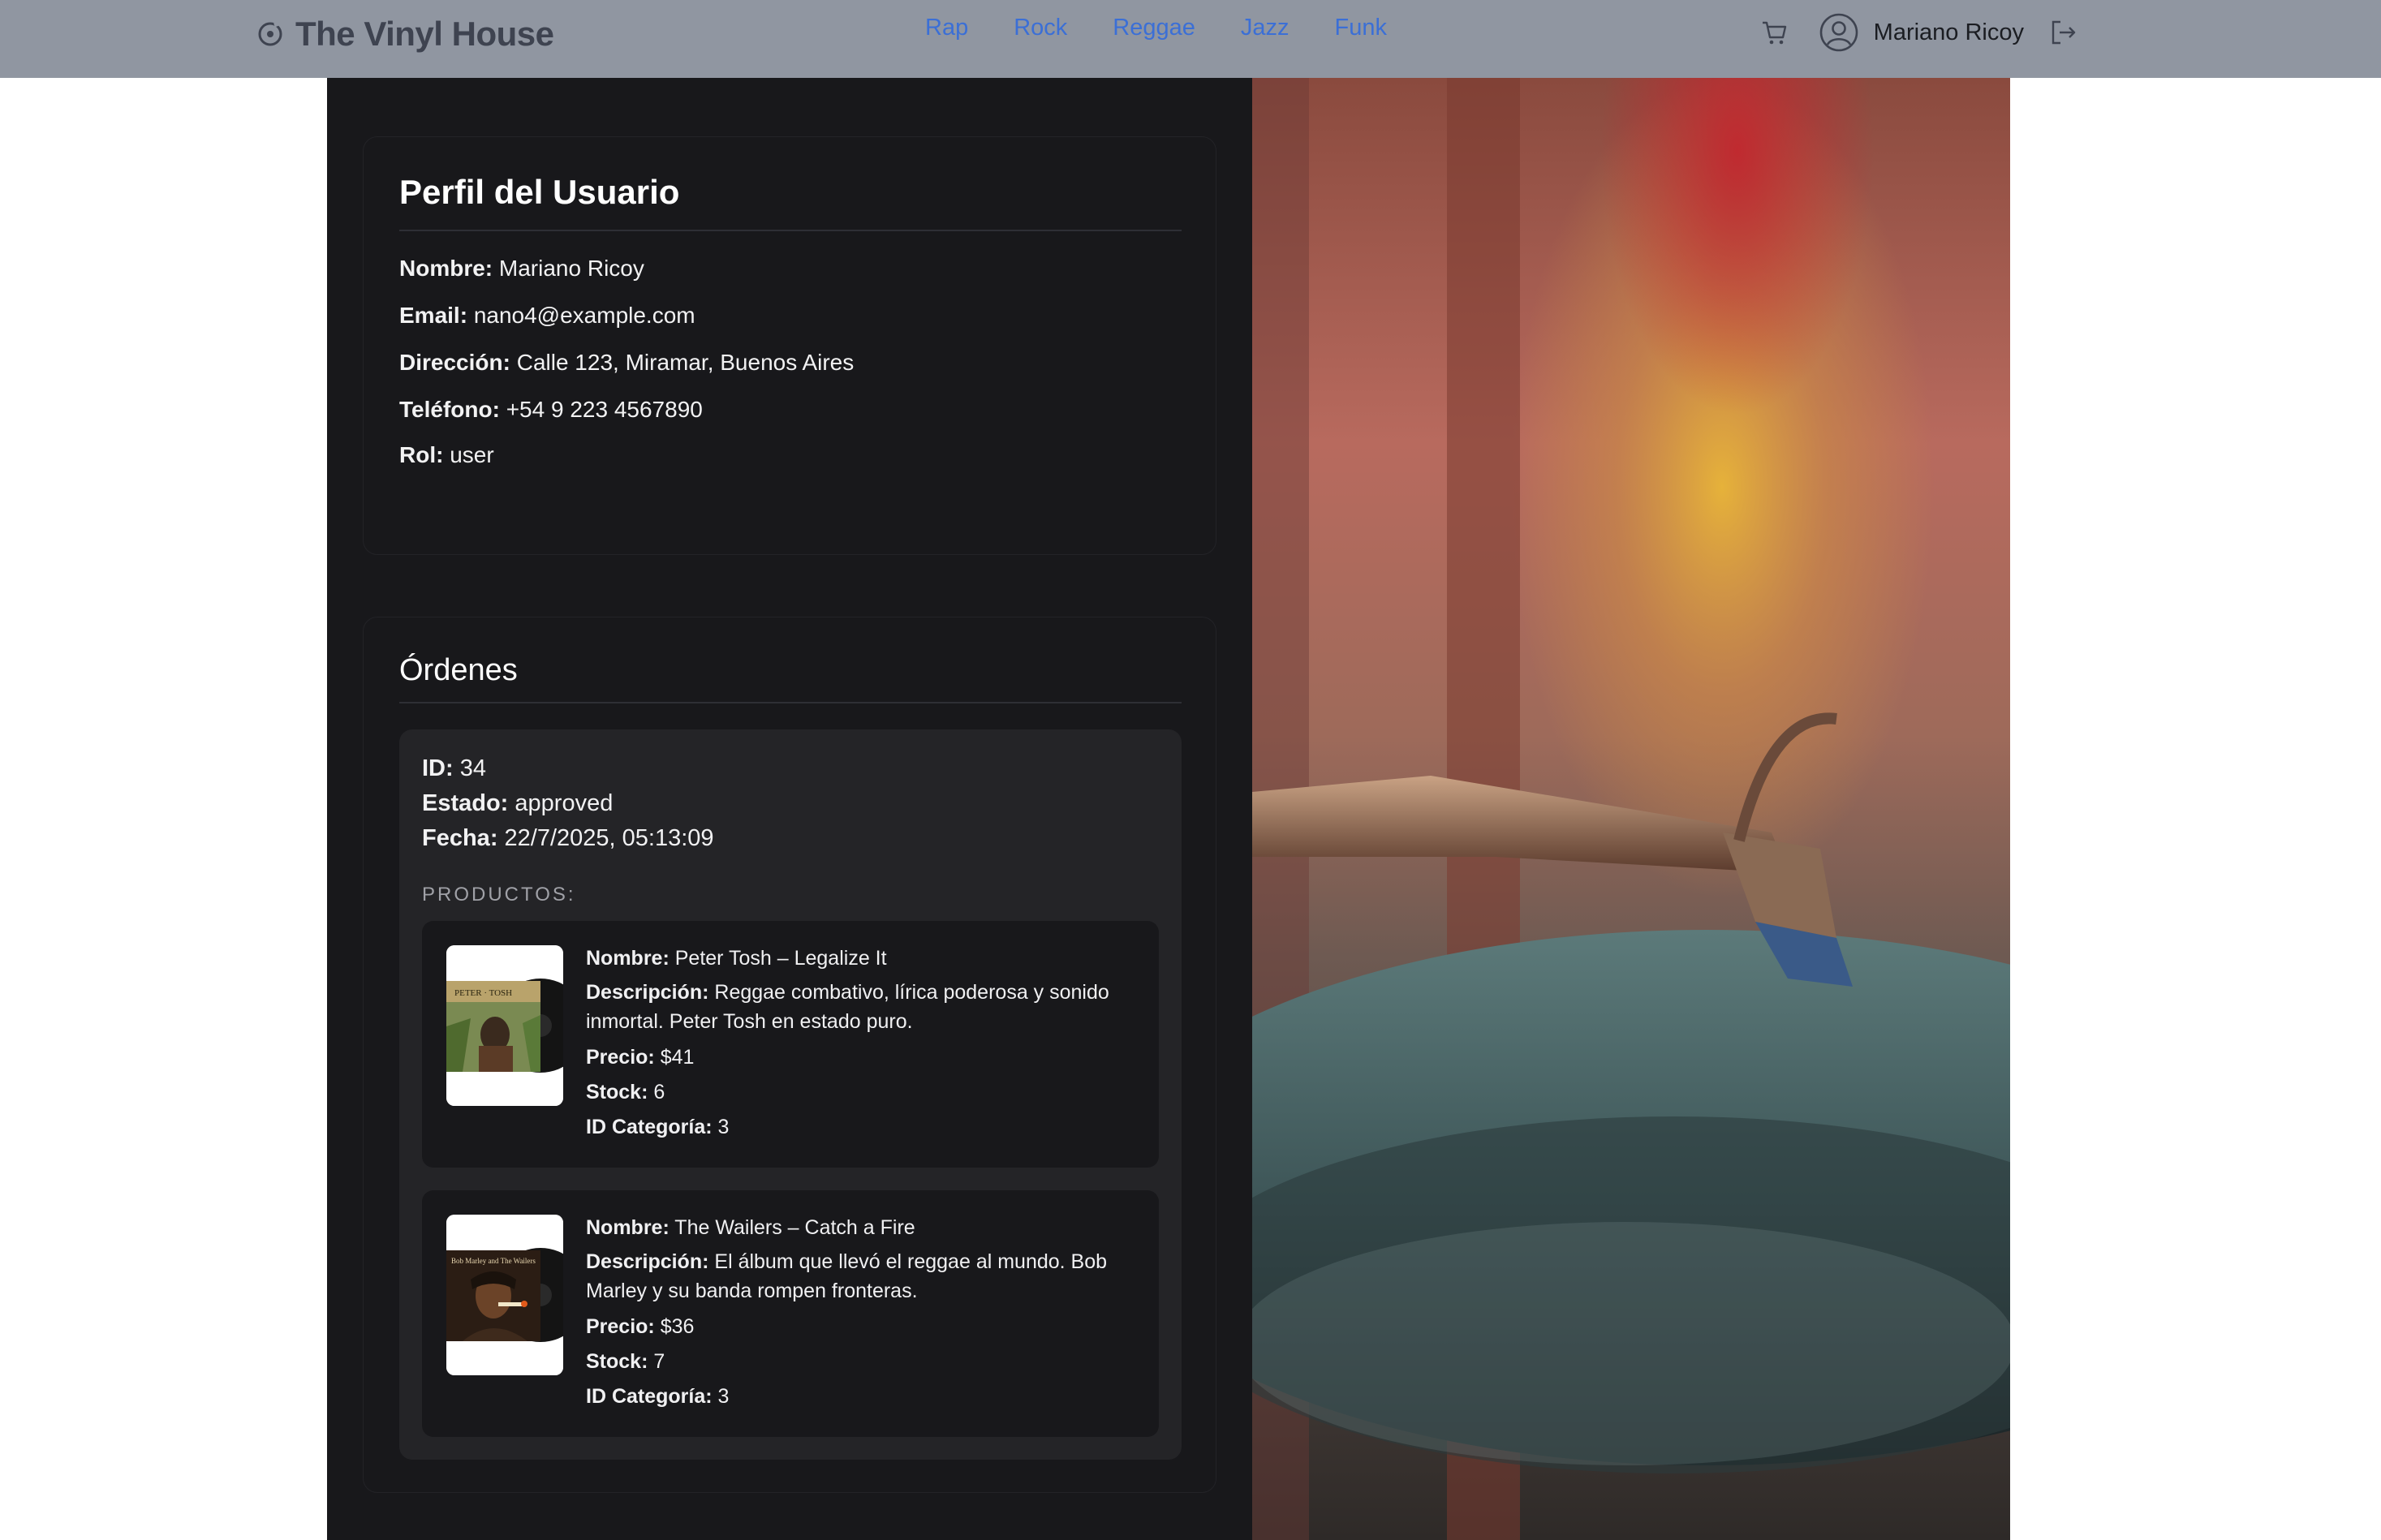 Image resolution: width=2381 pixels, height=1540 pixels. Describe the element at coordinates (539, 192) in the screenshot. I see `profile-title: Perfil del Usuario` at that location.